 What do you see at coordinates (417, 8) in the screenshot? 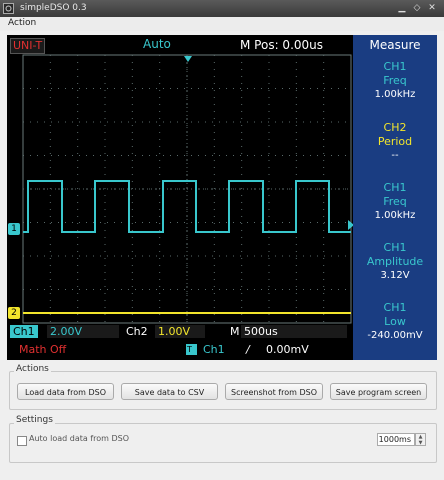
I see `maximize-icon: ◇` at bounding box center [417, 8].